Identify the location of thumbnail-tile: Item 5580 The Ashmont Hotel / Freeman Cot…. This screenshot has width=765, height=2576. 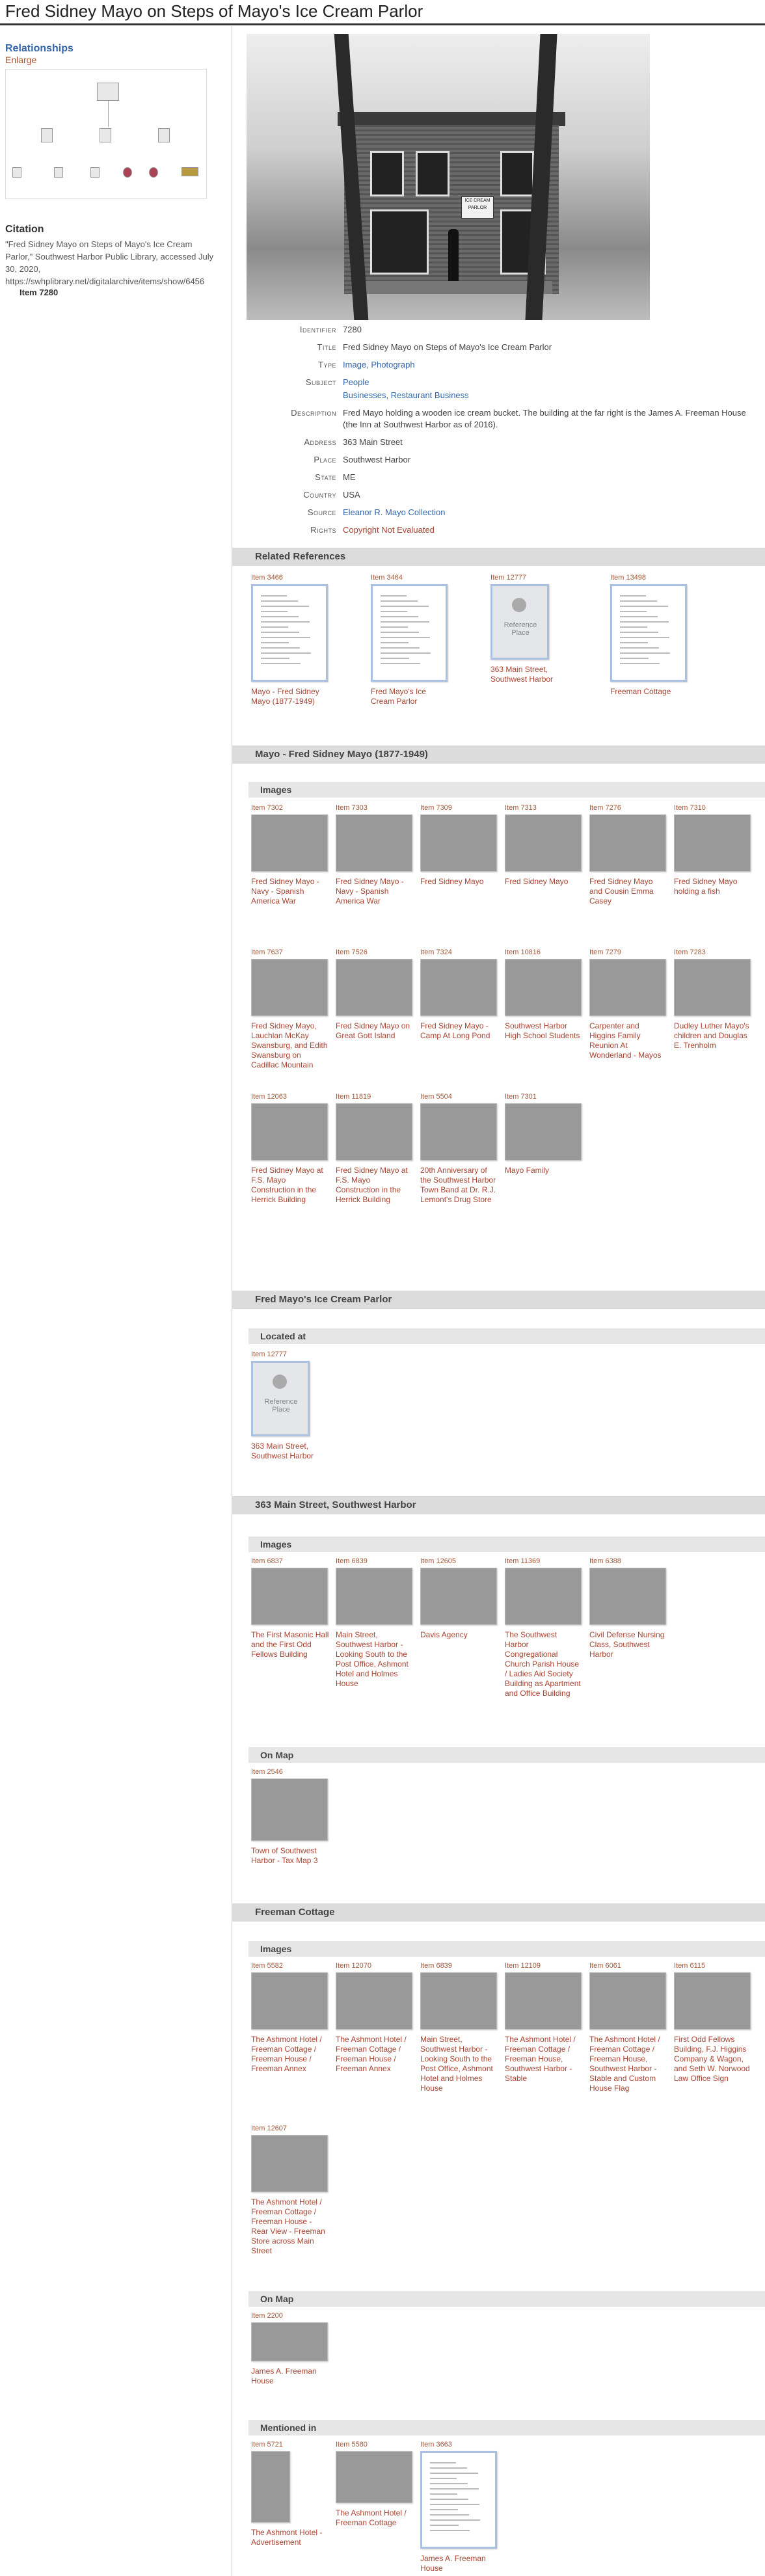
(377, 2484).